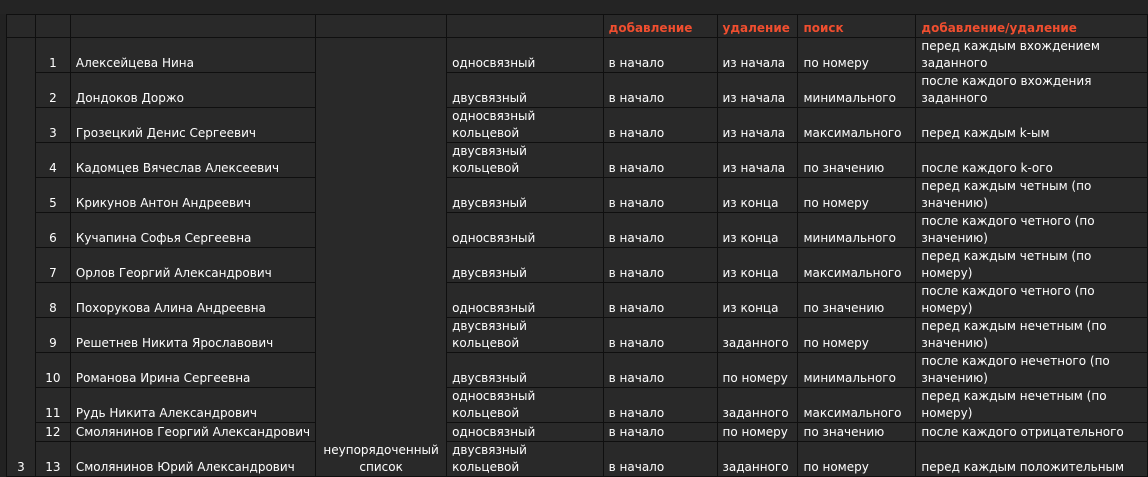 The width and height of the screenshot is (1148, 477). What do you see at coordinates (1031, 55) in the screenshot?
I see `add-delete-cell: перед каждым вхождением заданного` at bounding box center [1031, 55].